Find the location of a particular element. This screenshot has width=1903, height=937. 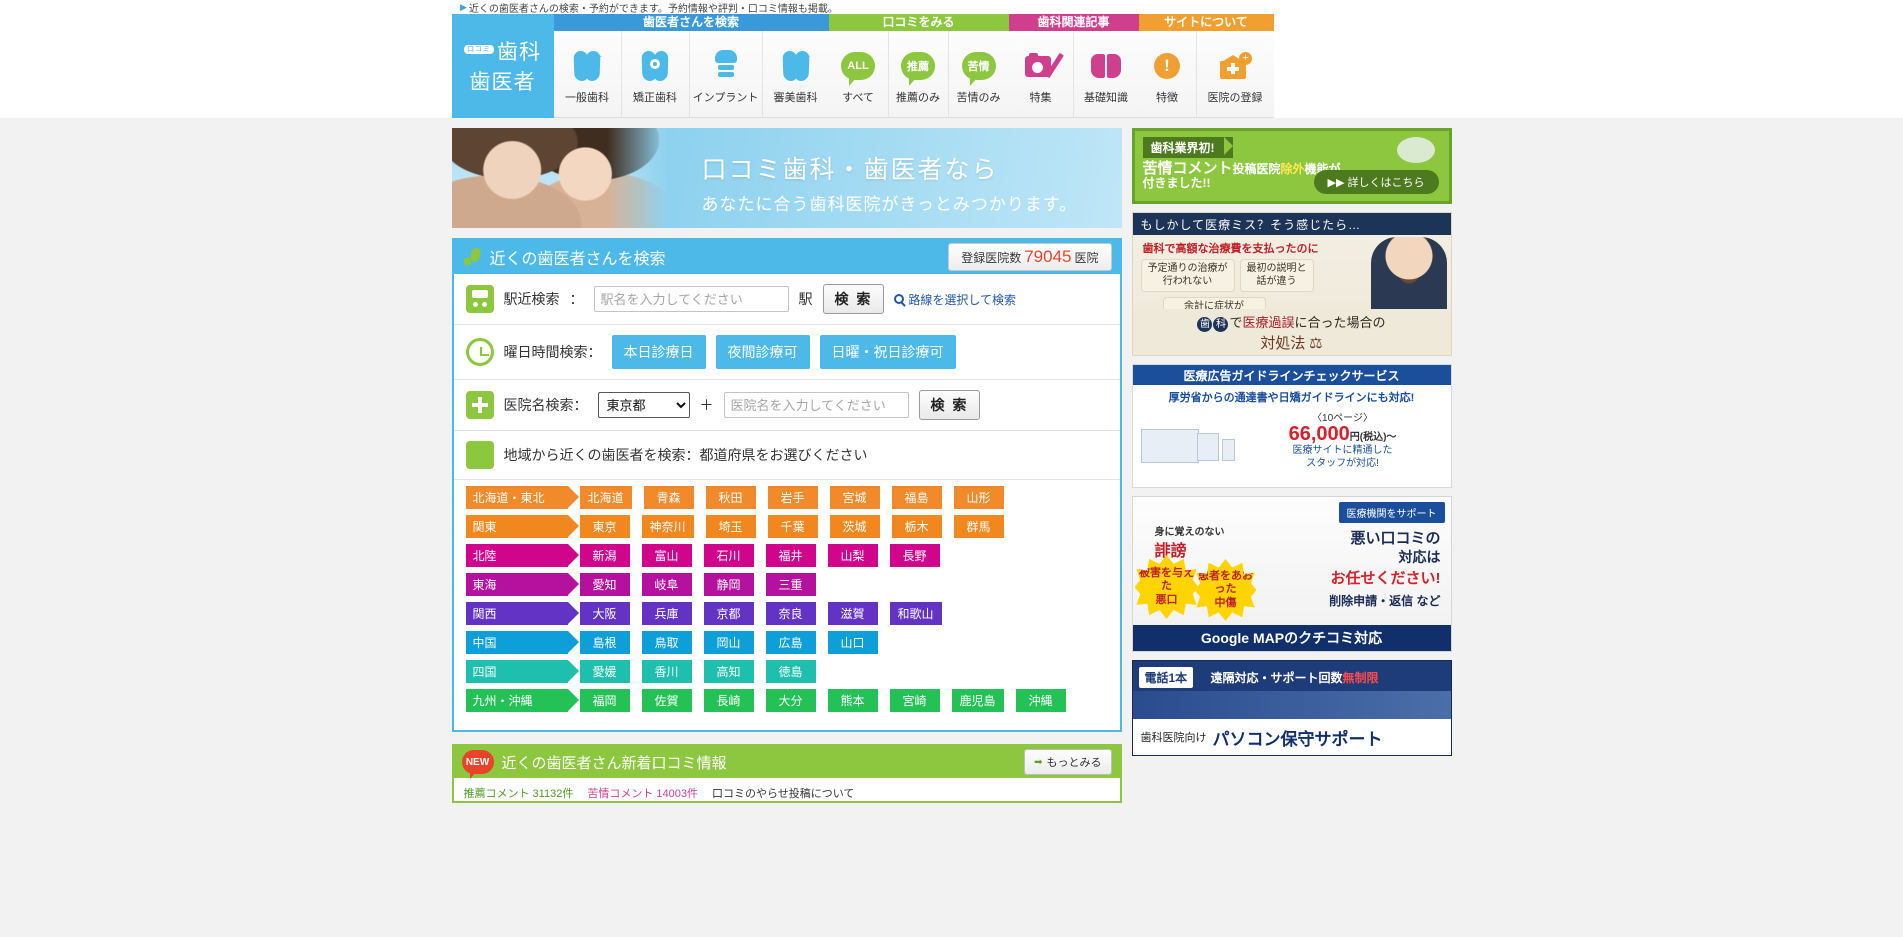

prefecture-button: 愛媛 is located at coordinates (604, 671).